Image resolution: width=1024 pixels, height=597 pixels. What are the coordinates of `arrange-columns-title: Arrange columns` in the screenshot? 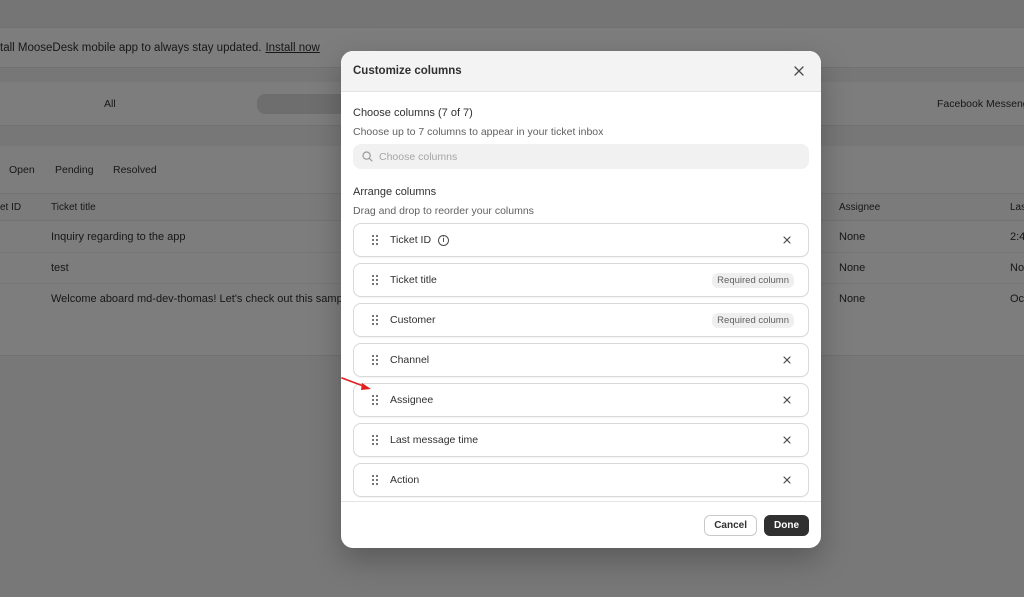 It's located at (395, 192).